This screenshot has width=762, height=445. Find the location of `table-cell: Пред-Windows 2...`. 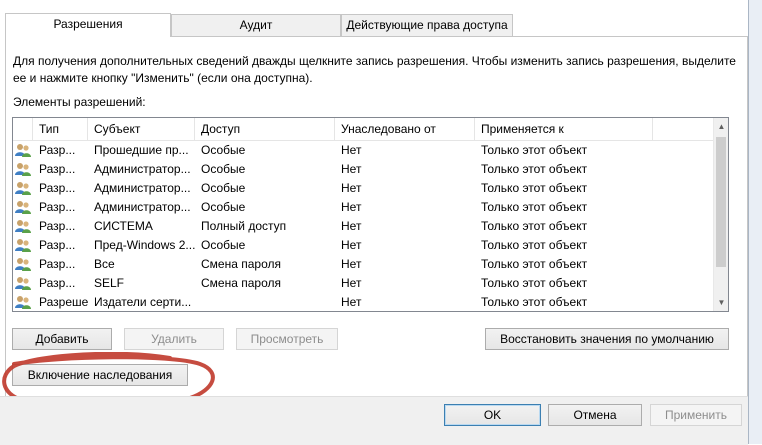

table-cell: Пред-Windows 2... is located at coordinates (144, 245).